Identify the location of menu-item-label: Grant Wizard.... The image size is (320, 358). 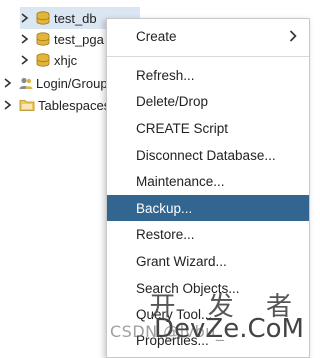
(181, 261).